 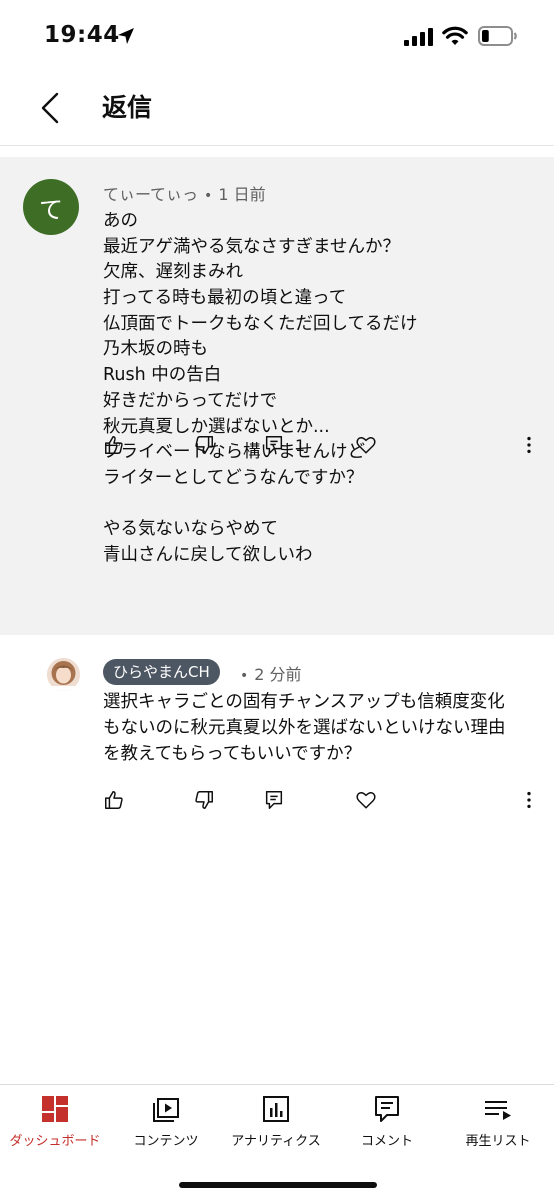 I want to click on comment-line: 好きだからってだけで, so click(x=190, y=400).